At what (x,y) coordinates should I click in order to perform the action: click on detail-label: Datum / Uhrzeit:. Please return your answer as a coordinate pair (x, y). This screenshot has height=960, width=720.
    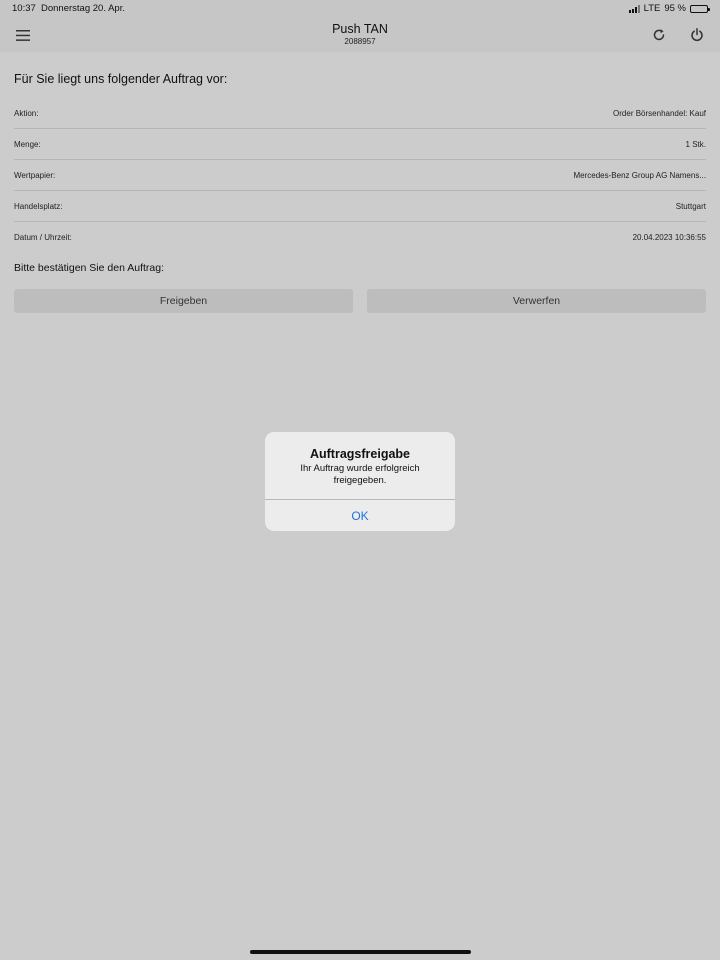
    Looking at the image, I should click on (43, 237).